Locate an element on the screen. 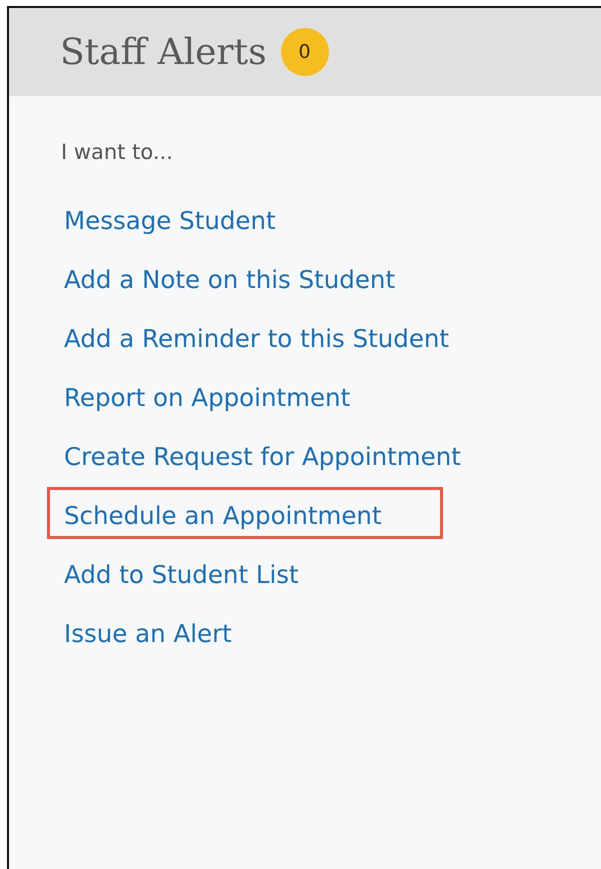 This screenshot has height=869, width=601. action-link: Schedule an Appointment is located at coordinates (245, 513).